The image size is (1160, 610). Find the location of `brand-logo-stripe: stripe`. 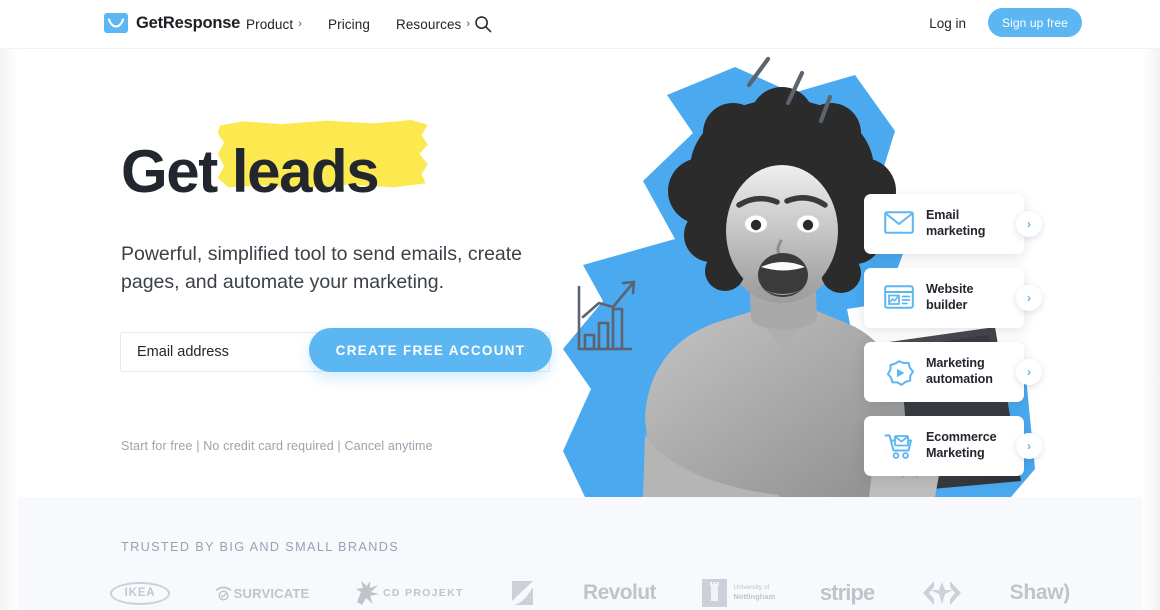

brand-logo-stripe: stripe is located at coordinates (847, 592).